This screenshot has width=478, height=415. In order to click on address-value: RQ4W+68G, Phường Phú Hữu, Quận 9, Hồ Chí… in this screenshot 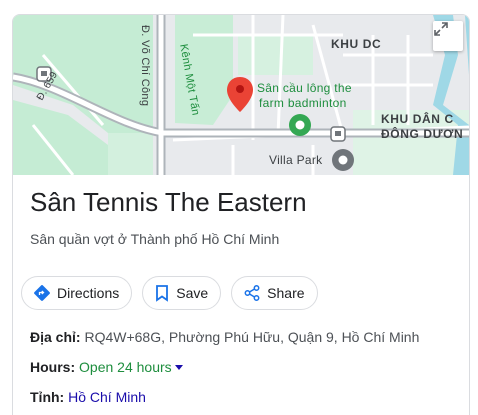, I will do `click(252, 337)`.